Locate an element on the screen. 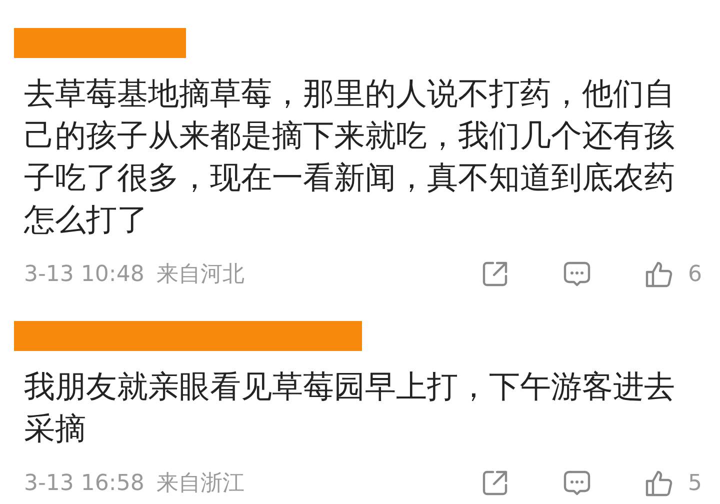 The image size is (720, 504). like-count: 5 is located at coordinates (695, 483).